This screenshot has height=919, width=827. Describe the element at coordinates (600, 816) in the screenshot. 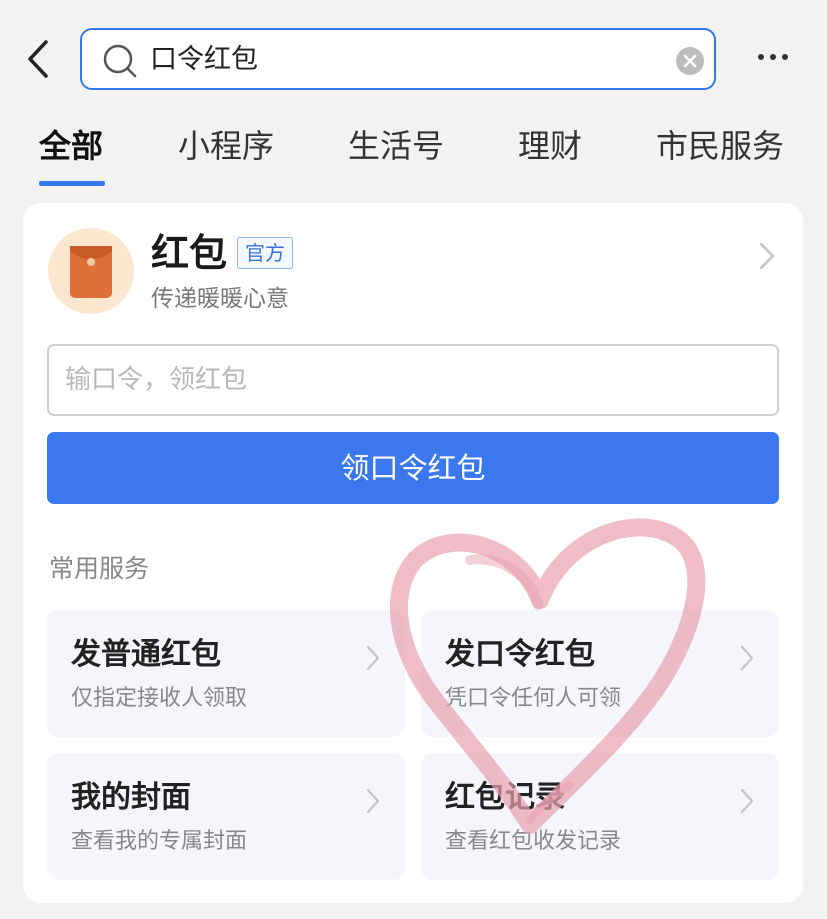

I see `service-red-packet-records: 红包记录 查看红包收发记录` at that location.